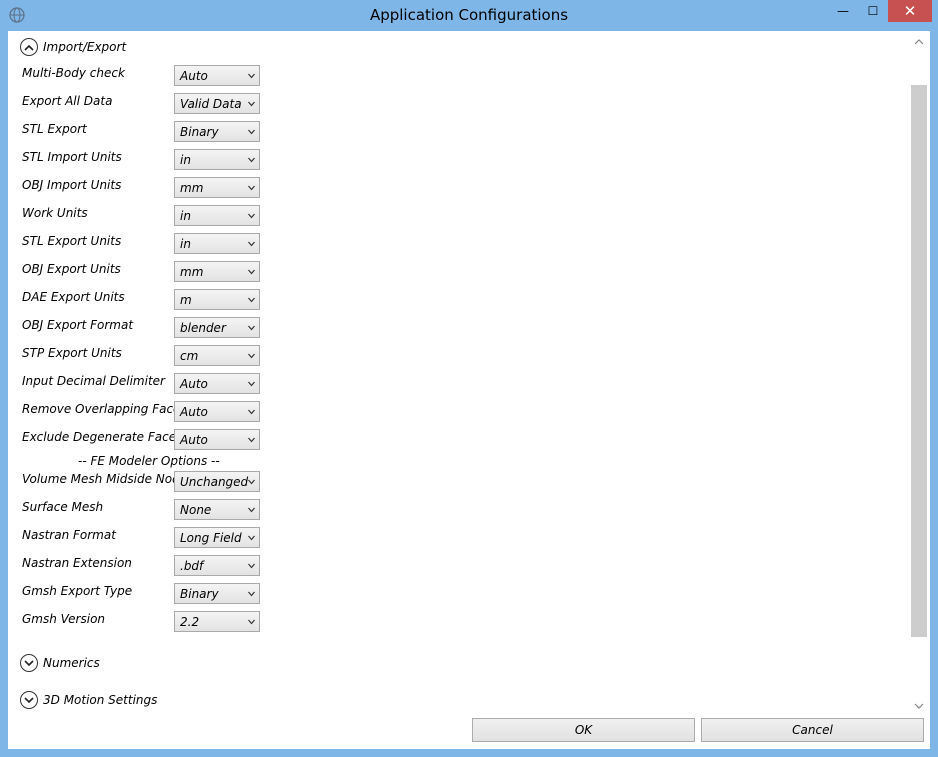 This screenshot has height=757, width=938. I want to click on window-title: Application Configurations, so click(469, 15).